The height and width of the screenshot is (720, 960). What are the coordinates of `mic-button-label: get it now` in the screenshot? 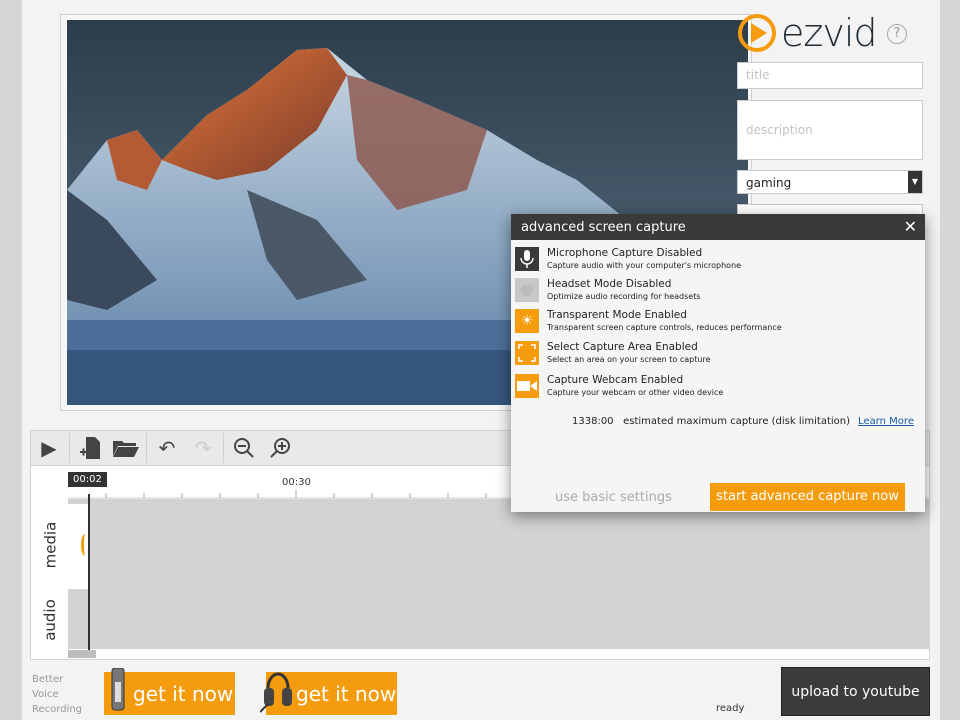 It's located at (183, 693).